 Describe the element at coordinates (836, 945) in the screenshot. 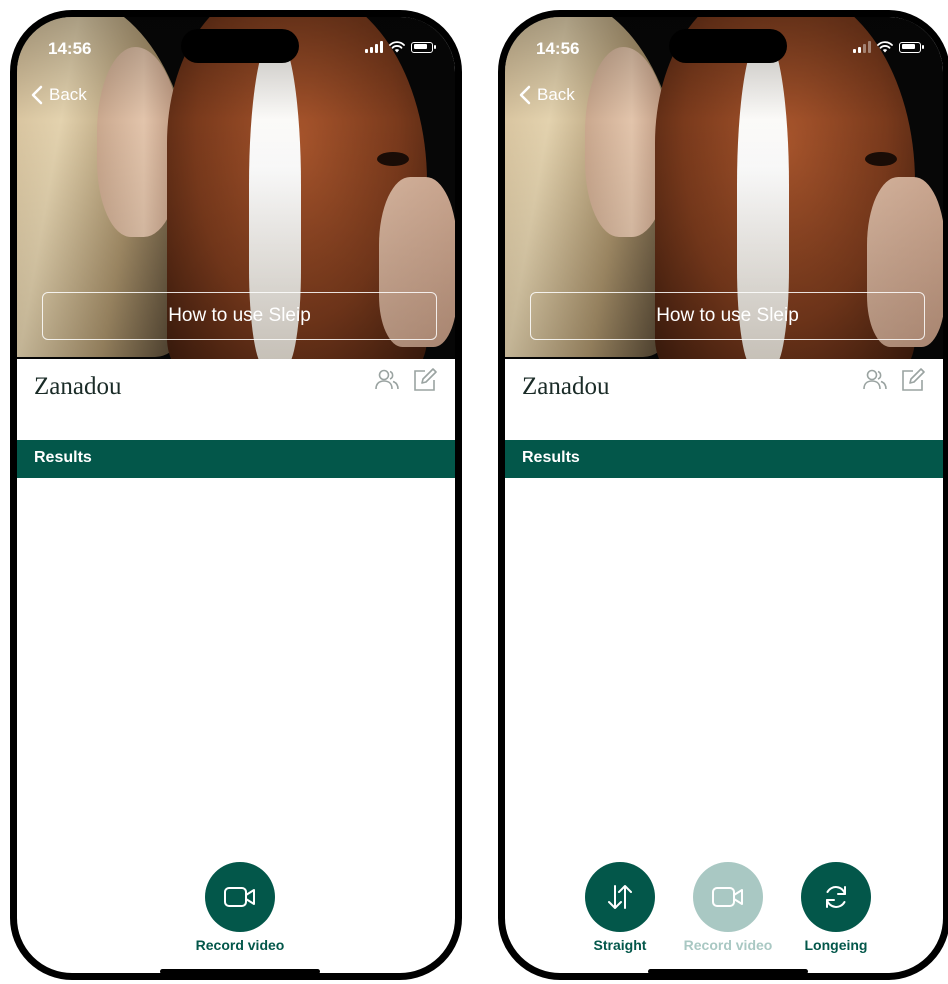

I see `longeing-label: Longeing` at that location.